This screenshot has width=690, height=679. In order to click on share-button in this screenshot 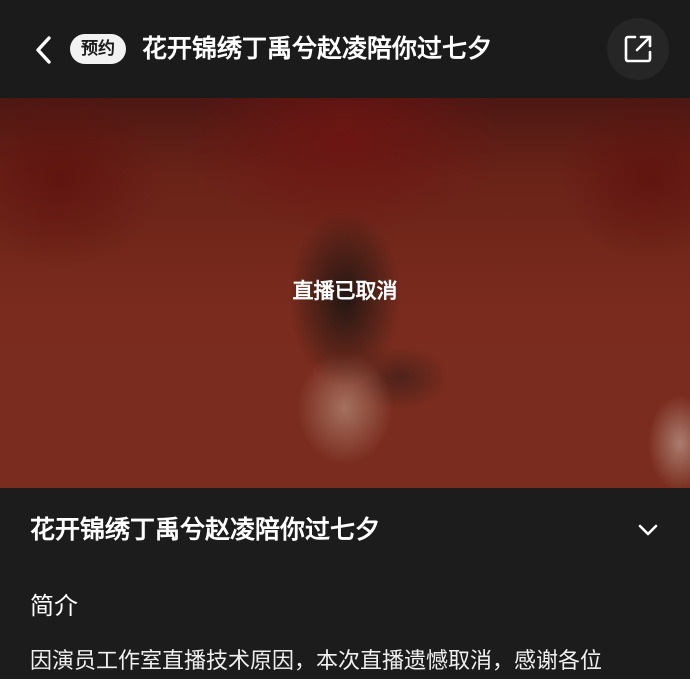, I will do `click(638, 49)`.